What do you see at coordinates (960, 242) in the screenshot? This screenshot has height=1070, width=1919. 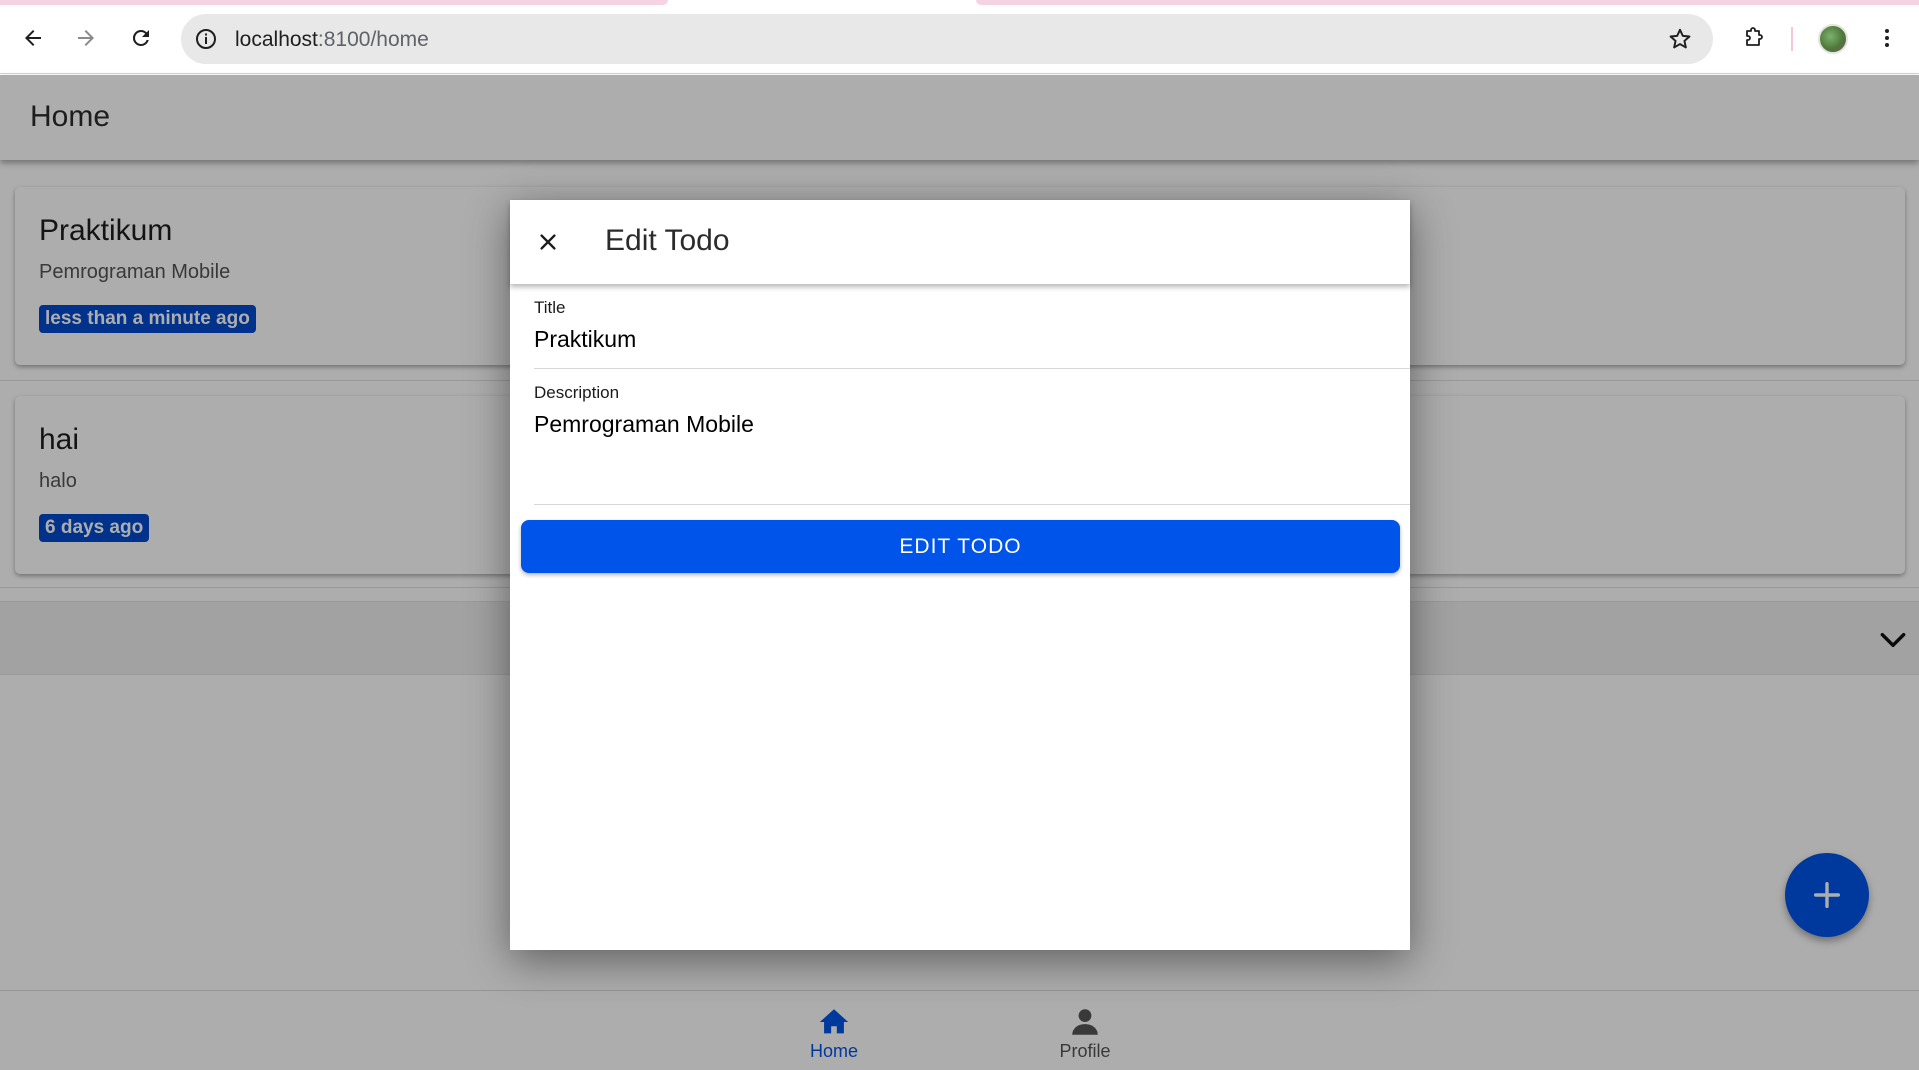 I see `modal-header: Edit Todo` at bounding box center [960, 242].